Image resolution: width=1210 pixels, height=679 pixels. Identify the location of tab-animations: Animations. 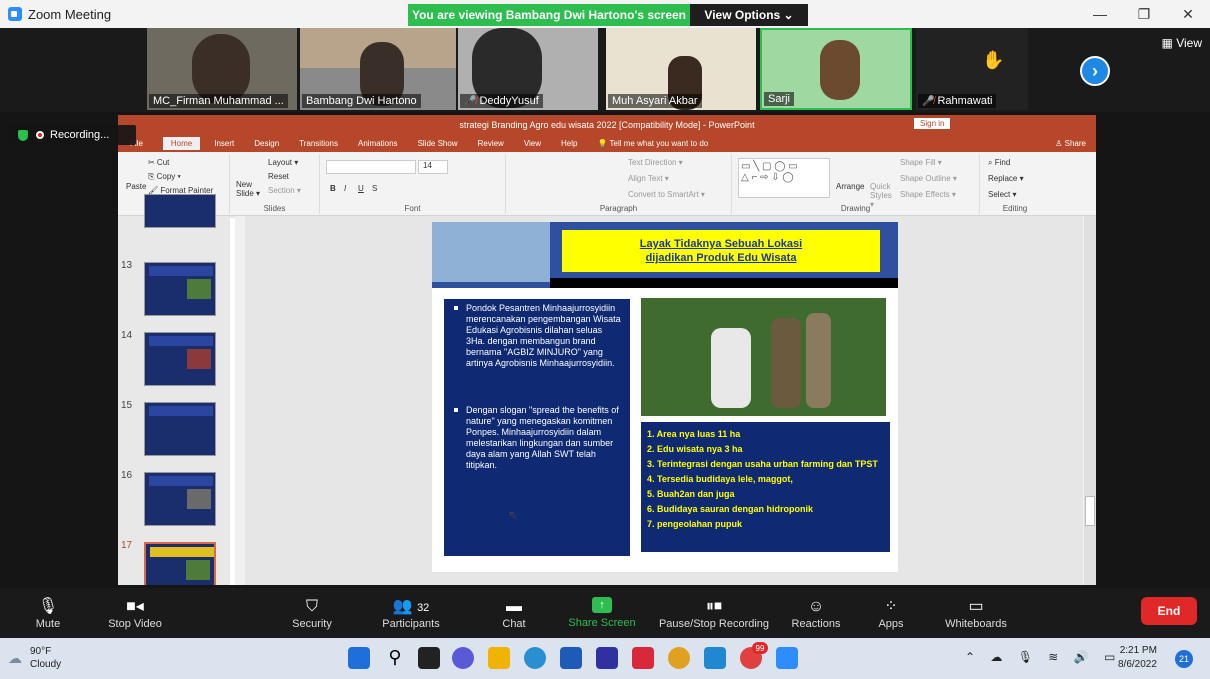
(378, 143).